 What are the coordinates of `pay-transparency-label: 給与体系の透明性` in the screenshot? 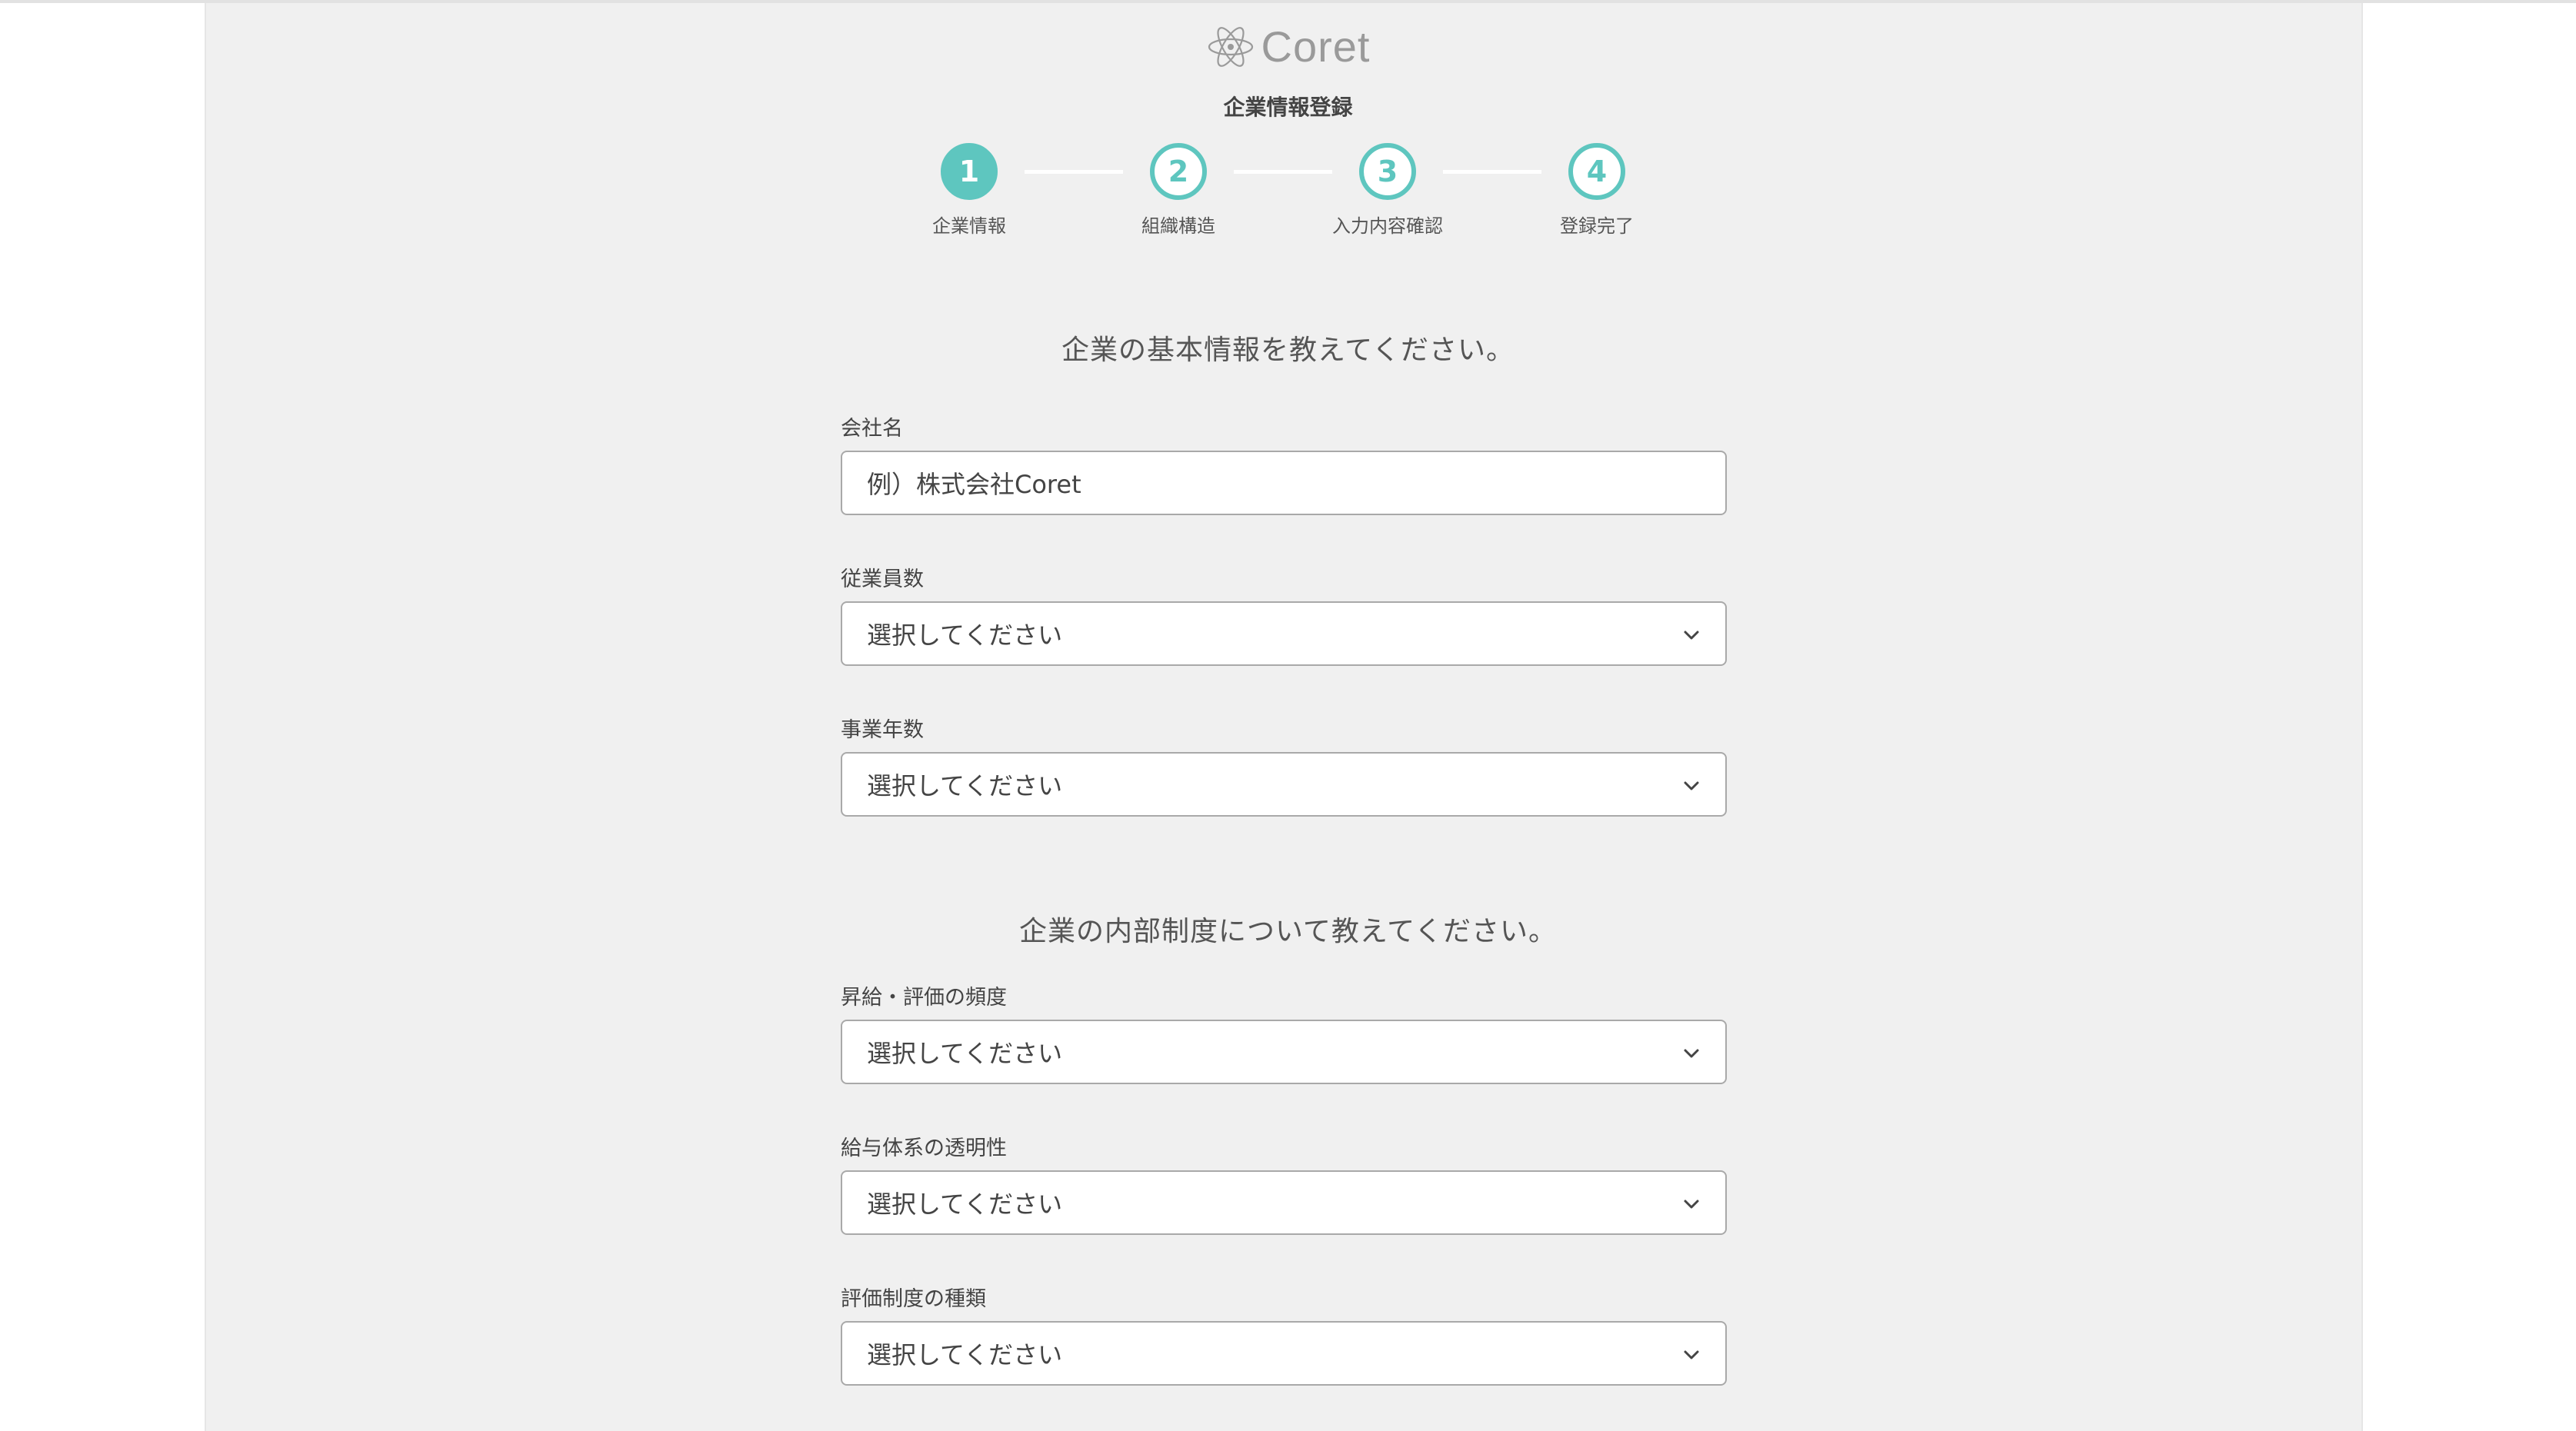 It's located at (924, 1148).